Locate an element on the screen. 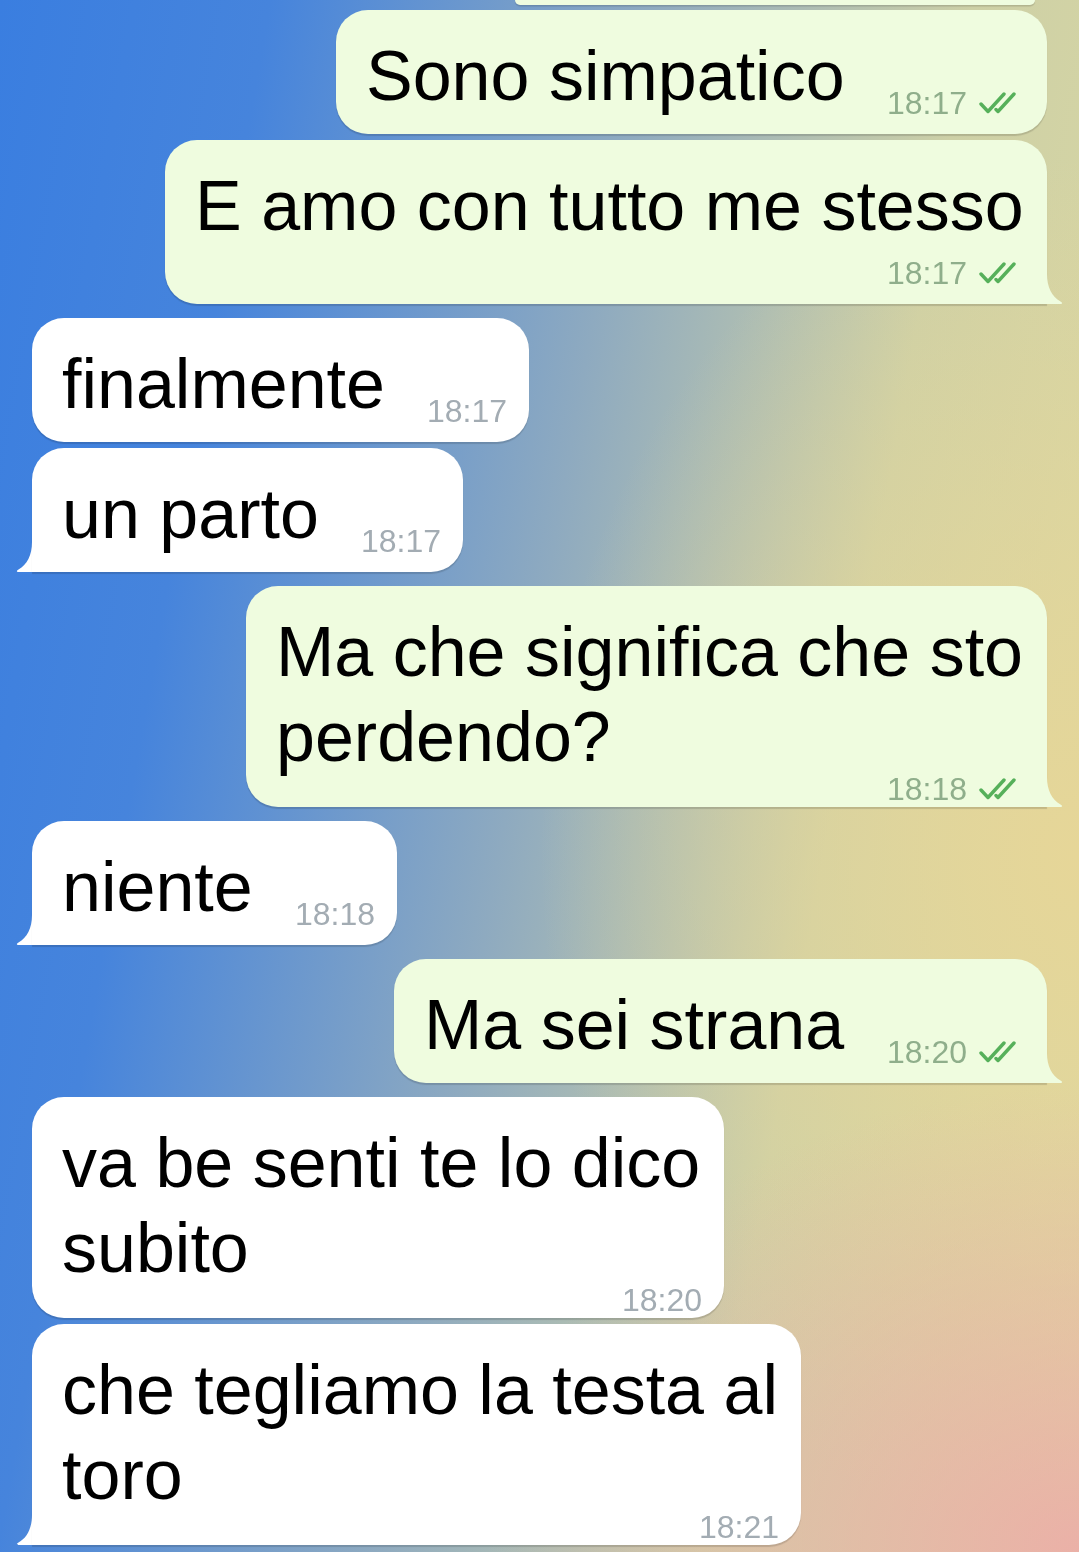 The image size is (1079, 1552). message-text: Sono simpatico is located at coordinates (605, 76).